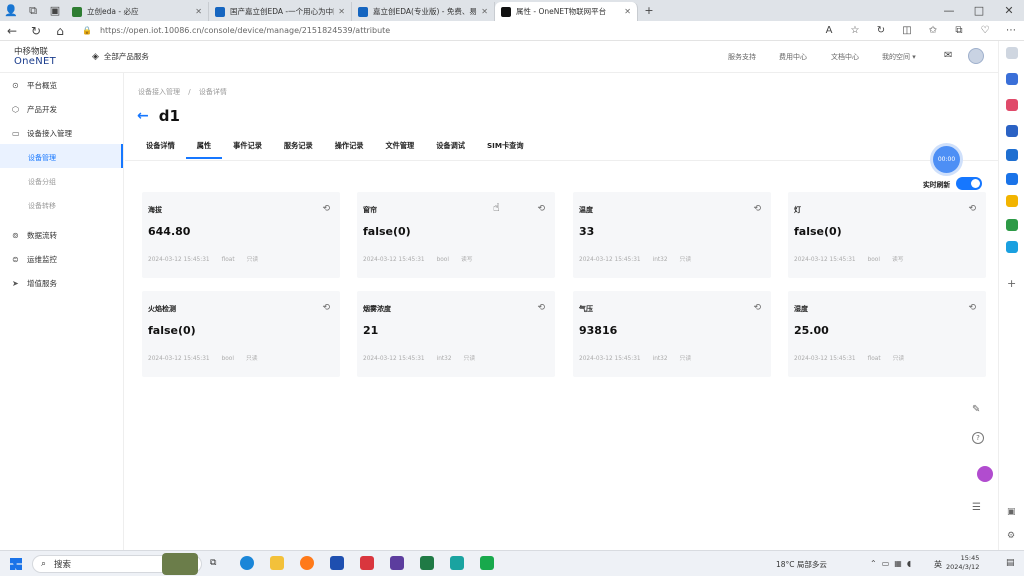 The image size is (1024, 576). Describe the element at coordinates (976, 409) in the screenshot. I see `feedback-edit-icon: ✎` at that location.